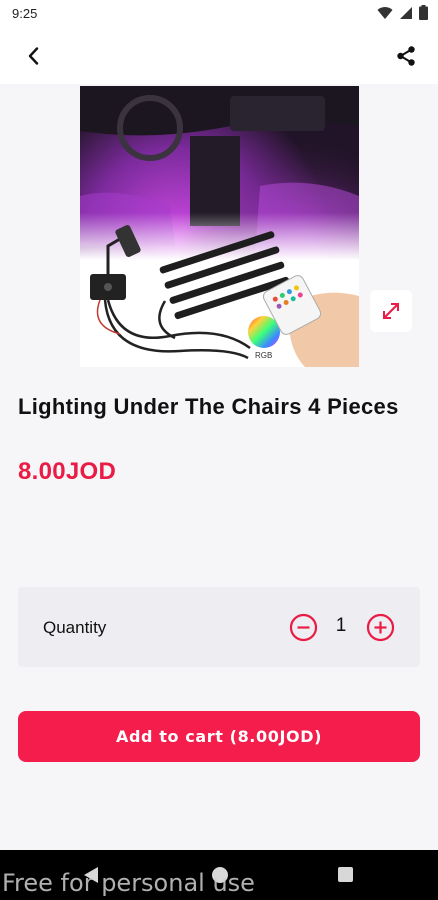 Image resolution: width=438 pixels, height=900 pixels. I want to click on wifi-icon, so click(385, 12).